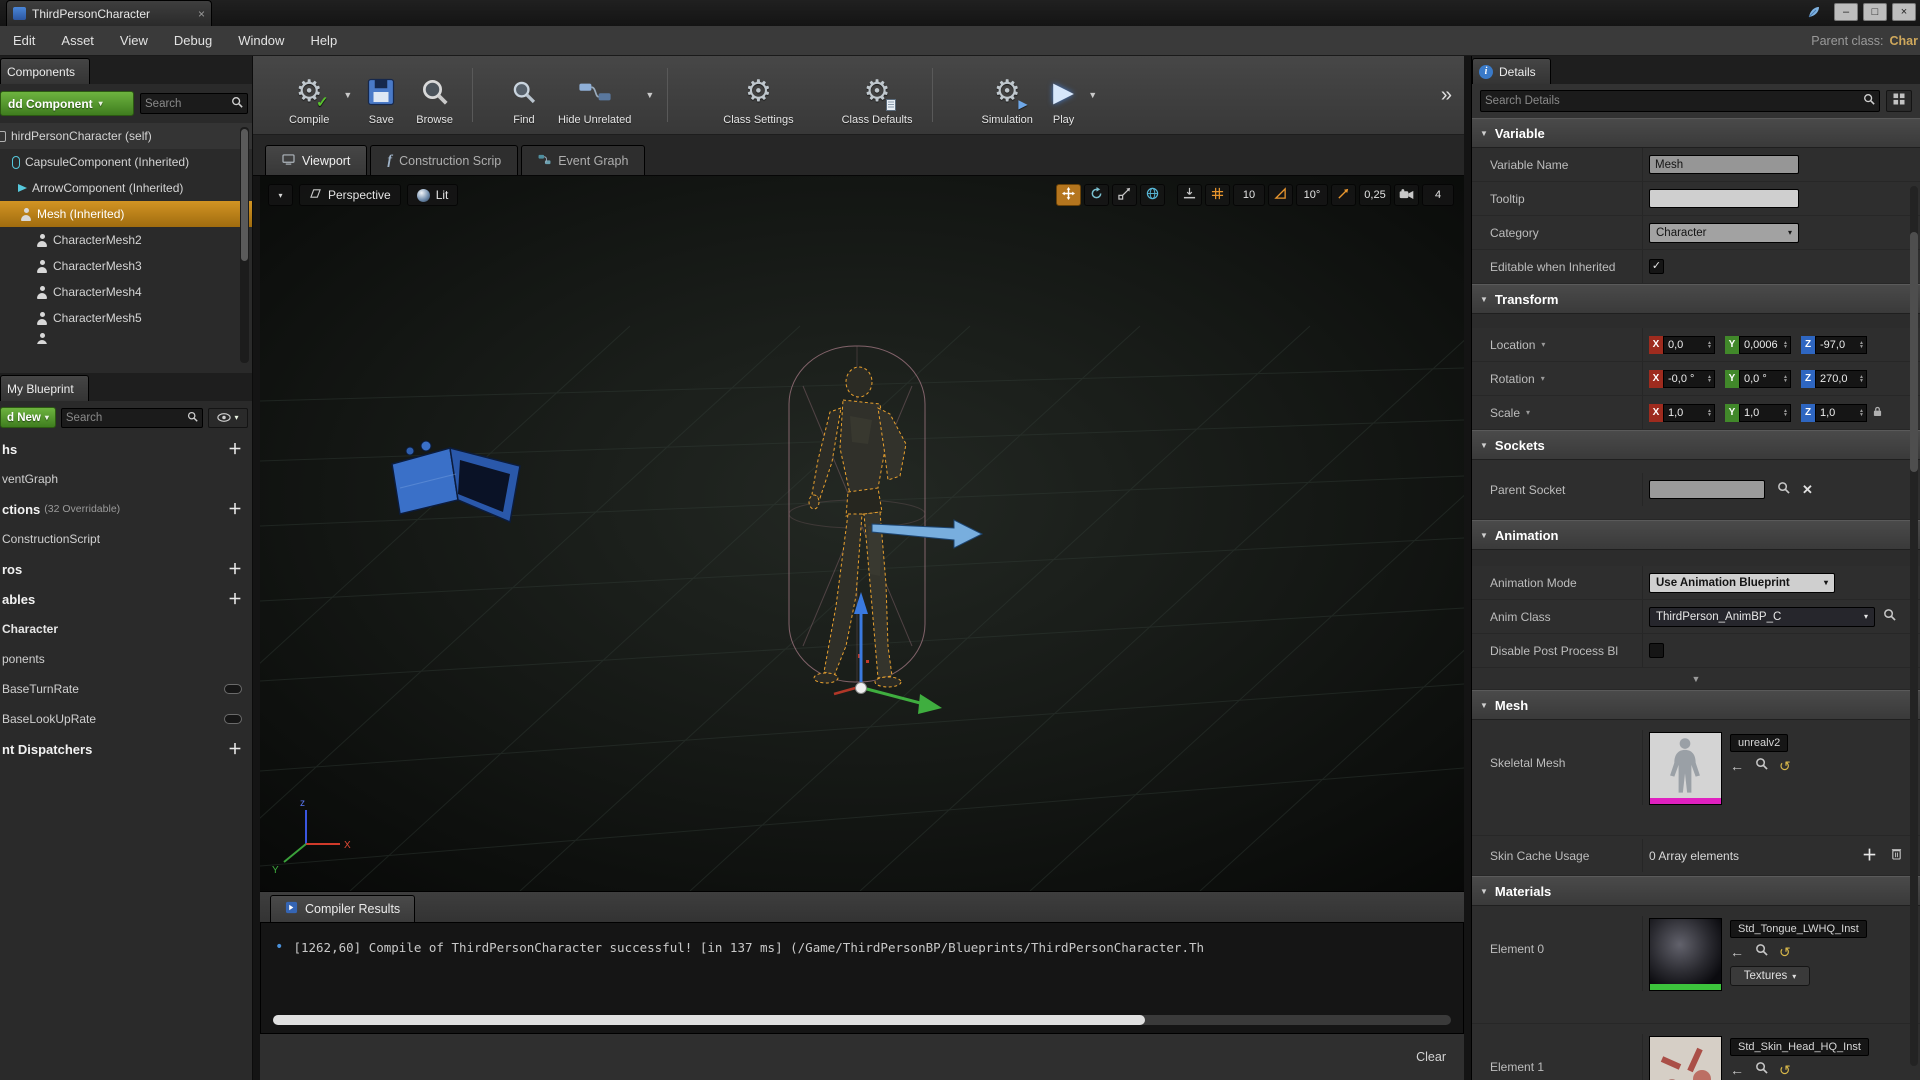 The image size is (1920, 1080). What do you see at coordinates (1685, 1058) in the screenshot?
I see `material-thumbnail` at bounding box center [1685, 1058].